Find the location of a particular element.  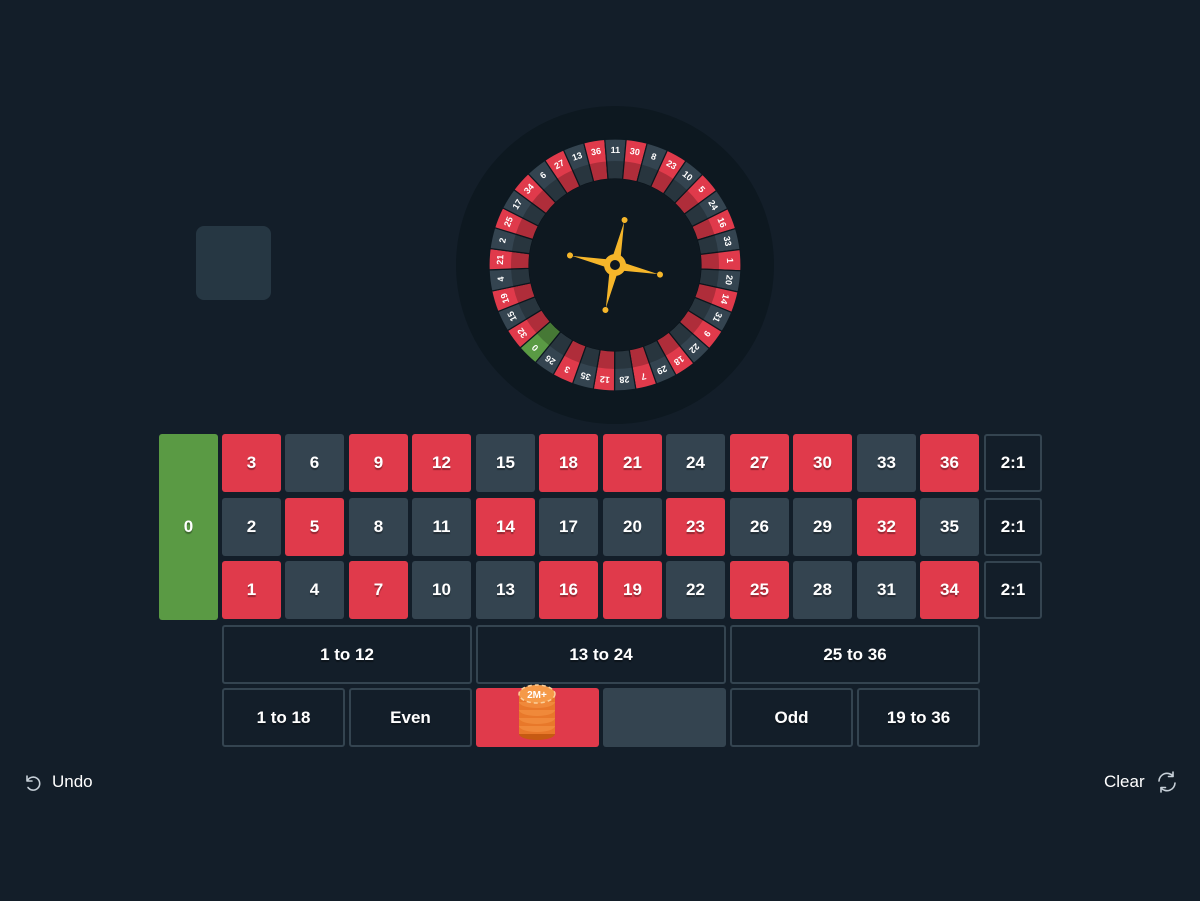

number-cell: 23 is located at coordinates (695, 527).